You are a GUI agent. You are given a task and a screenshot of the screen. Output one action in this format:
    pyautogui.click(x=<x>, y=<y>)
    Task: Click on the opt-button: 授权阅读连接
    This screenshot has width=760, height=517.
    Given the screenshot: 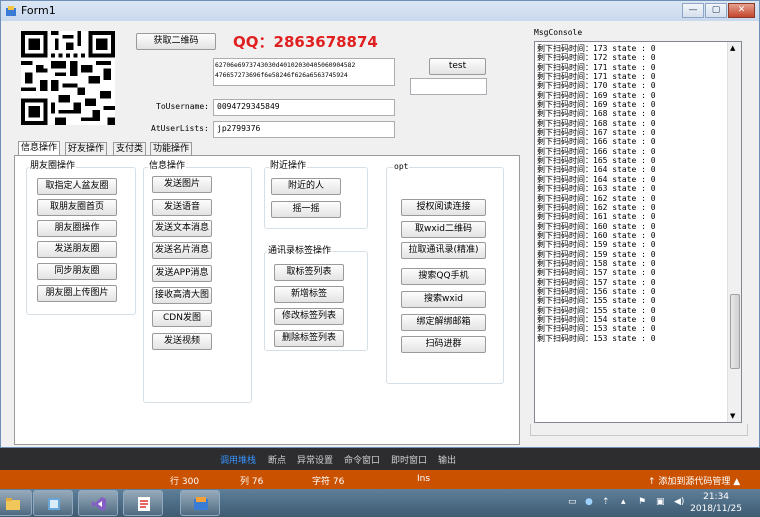 What is the action you would take?
    pyautogui.click(x=443, y=207)
    